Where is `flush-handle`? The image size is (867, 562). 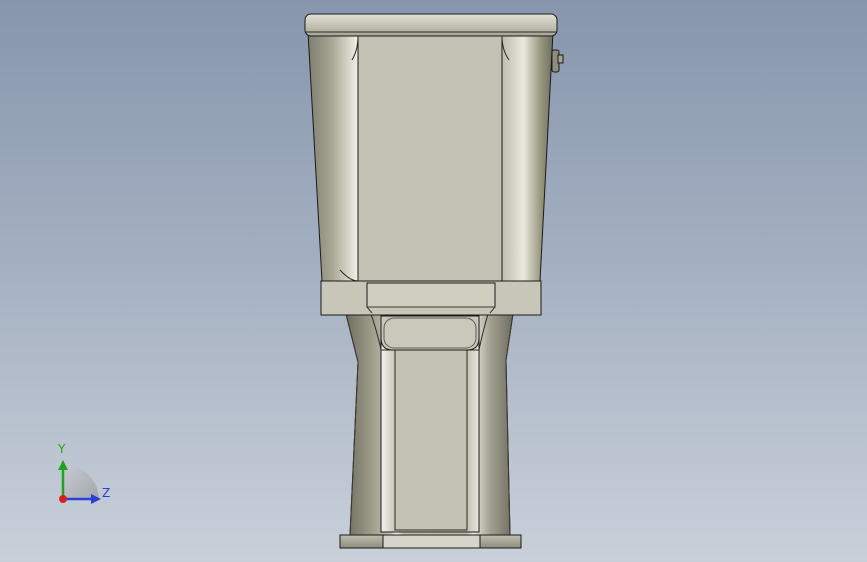 flush-handle is located at coordinates (557, 61).